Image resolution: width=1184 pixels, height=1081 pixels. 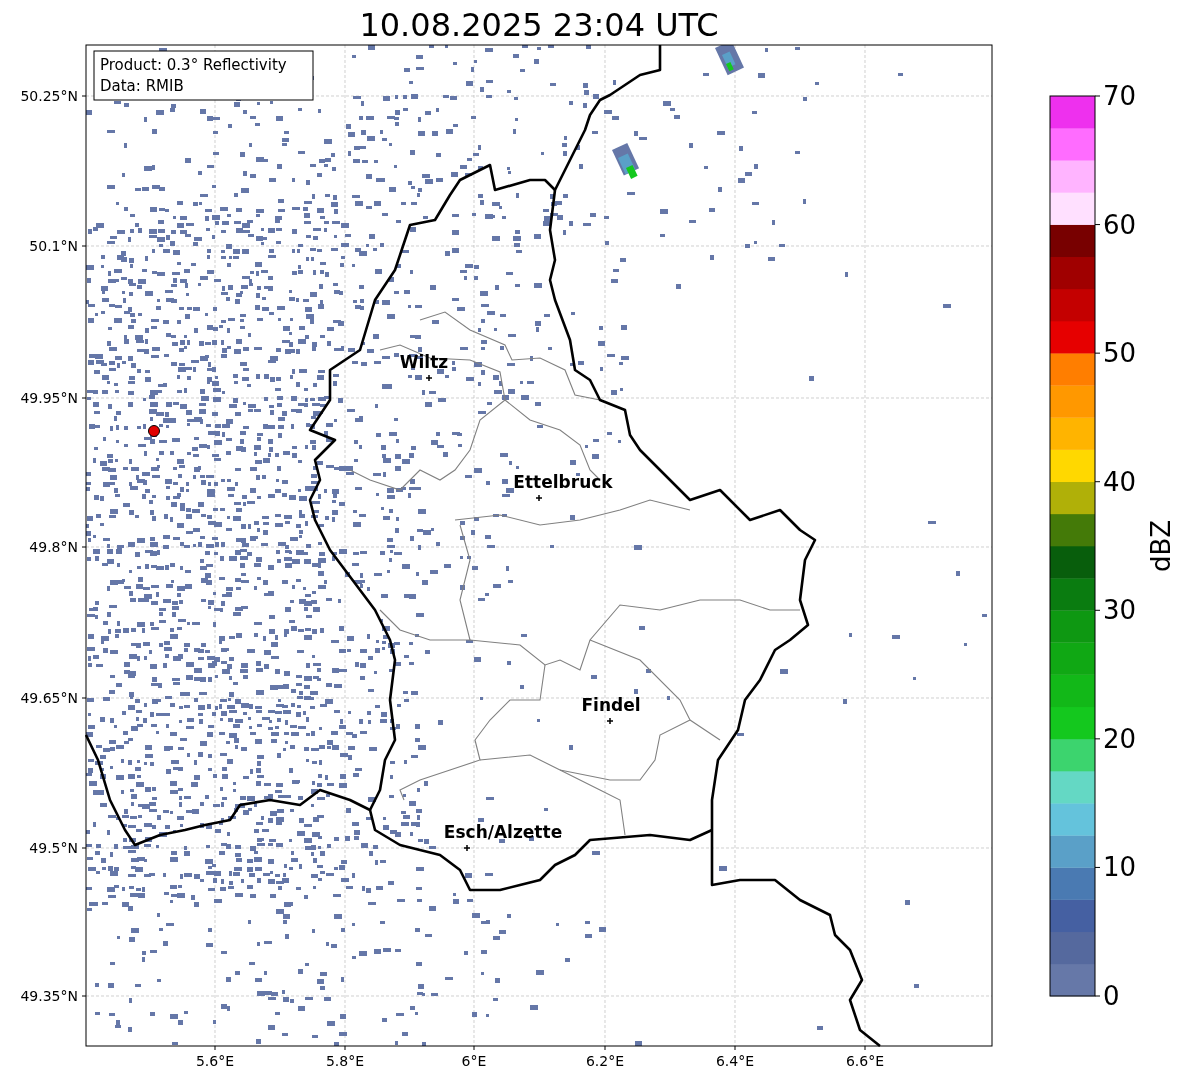 What do you see at coordinates (605, 1061) in the screenshot?
I see `axis-tick-label: 6.2°E` at bounding box center [605, 1061].